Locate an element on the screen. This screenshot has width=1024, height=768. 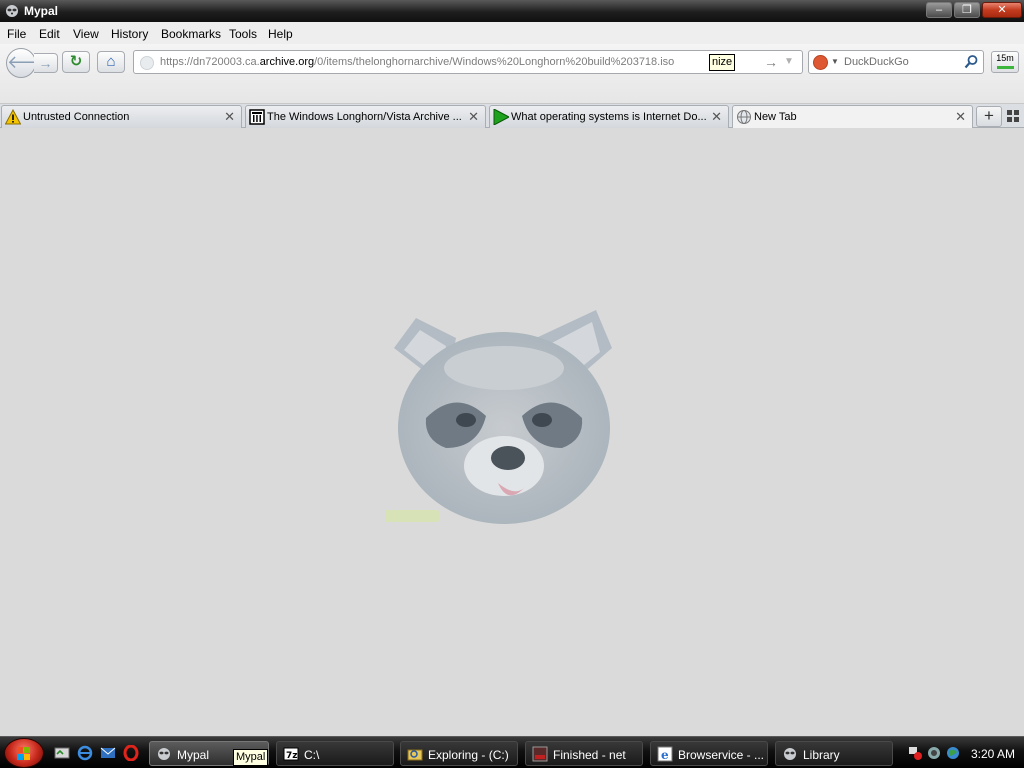
tab-label: New Tab is located at coordinates (775, 117).